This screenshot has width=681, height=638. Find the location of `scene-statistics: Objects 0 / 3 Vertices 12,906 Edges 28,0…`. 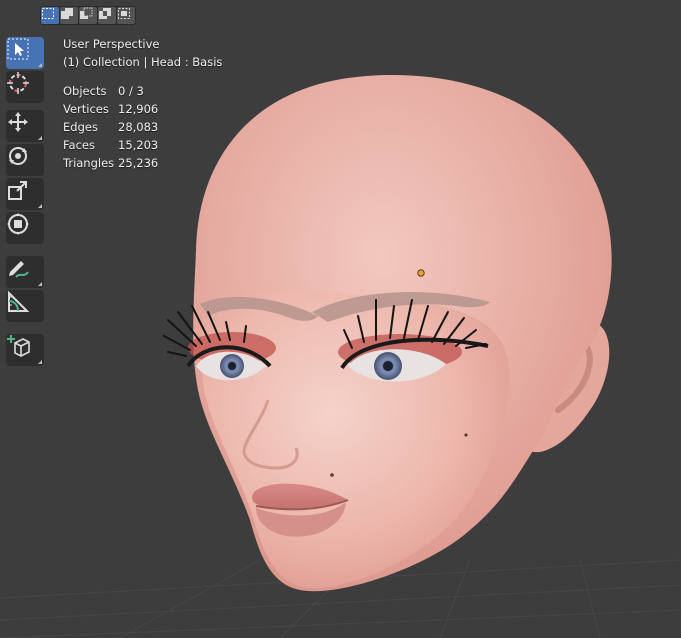

scene-statistics: Objects 0 / 3 Vertices 12,906 Edges 28,0… is located at coordinates (142, 127).